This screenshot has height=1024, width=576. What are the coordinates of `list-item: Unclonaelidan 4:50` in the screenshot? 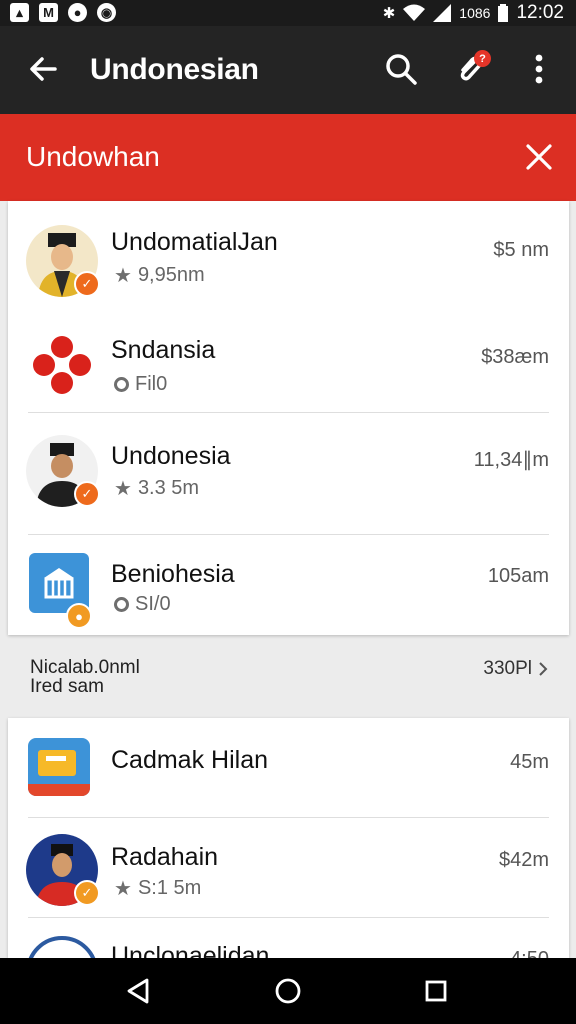 It's located at (288, 938).